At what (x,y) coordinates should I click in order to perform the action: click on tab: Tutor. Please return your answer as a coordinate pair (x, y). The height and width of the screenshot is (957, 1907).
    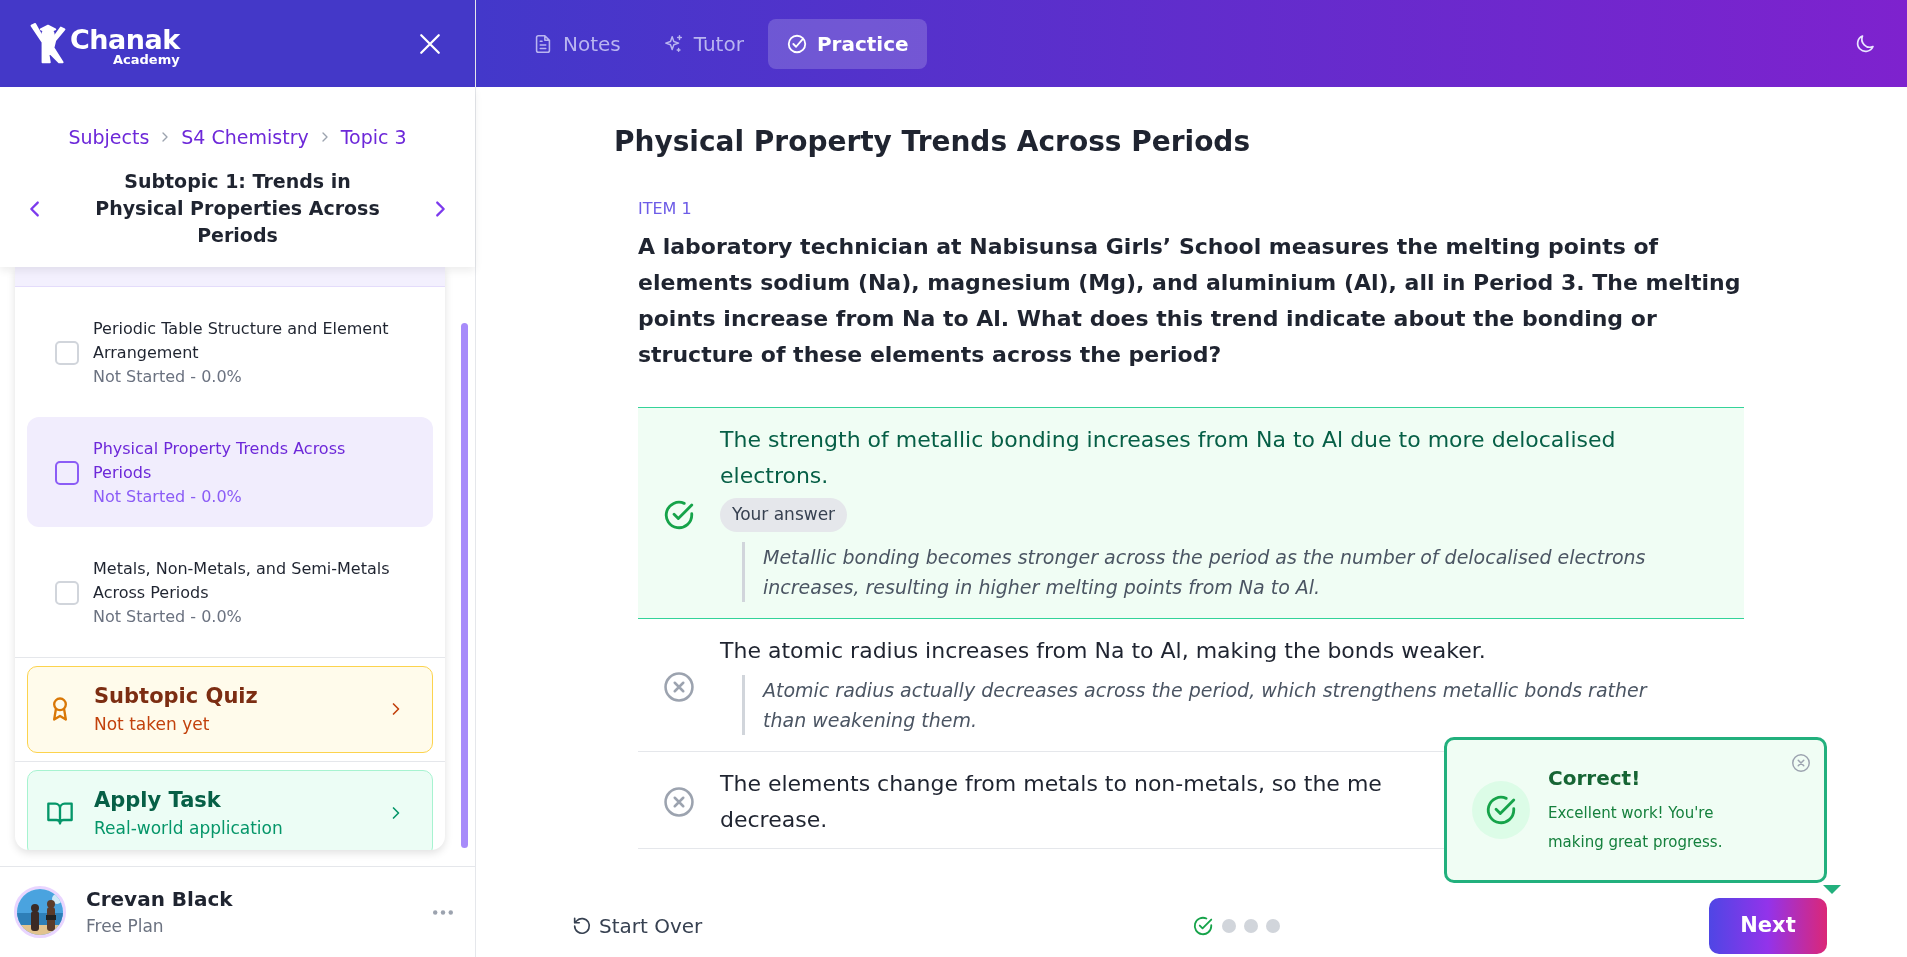
    Looking at the image, I should click on (703, 43).